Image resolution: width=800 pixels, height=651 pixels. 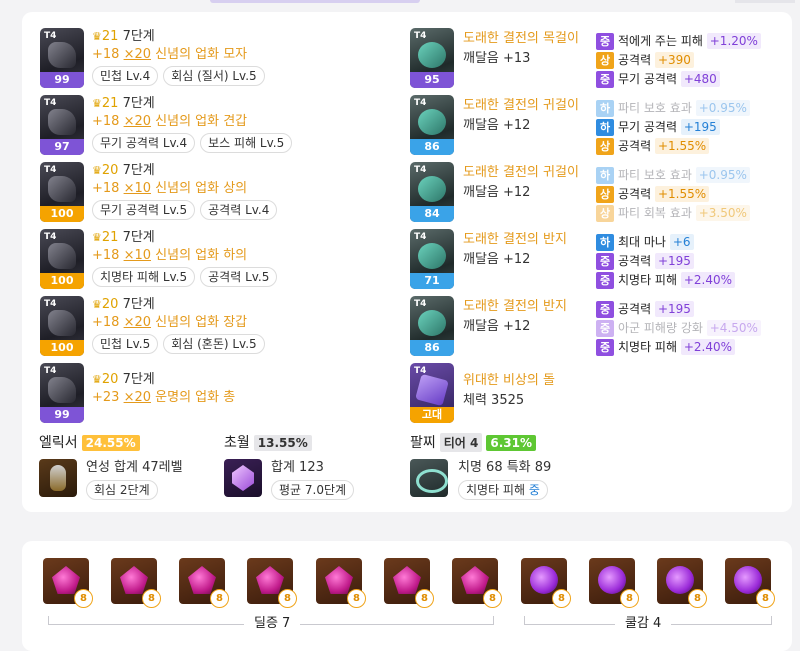 What do you see at coordinates (432, 390) in the screenshot?
I see `stone-icon` at bounding box center [432, 390].